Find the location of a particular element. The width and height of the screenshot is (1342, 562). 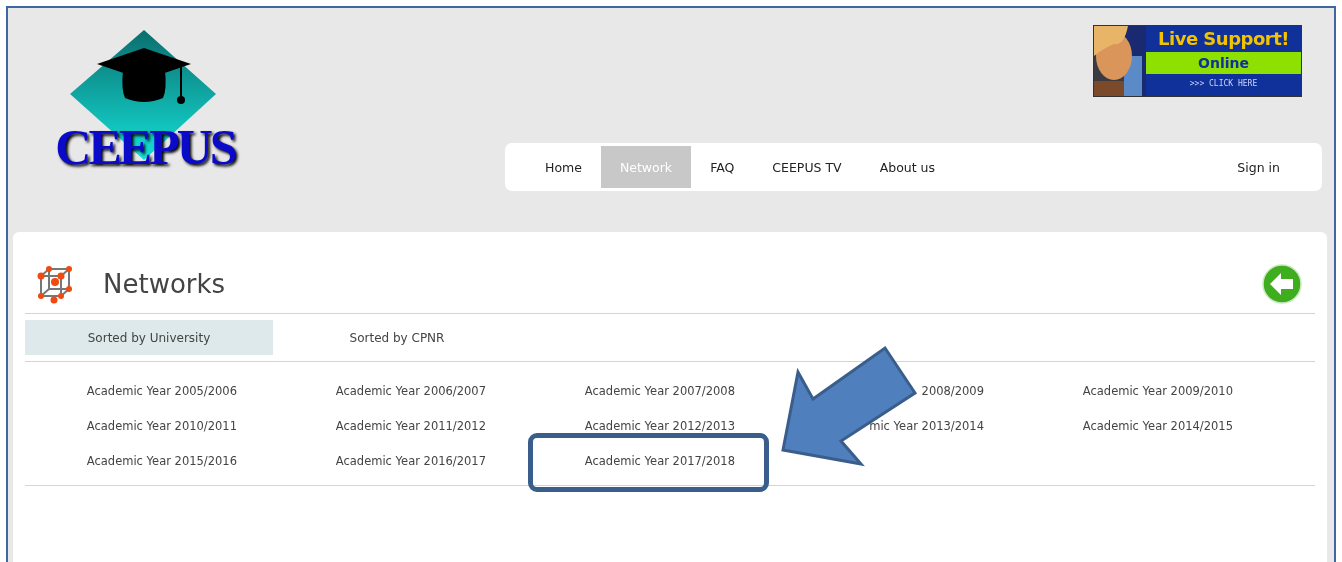

tab: Sorted by CPNR is located at coordinates (397, 337).